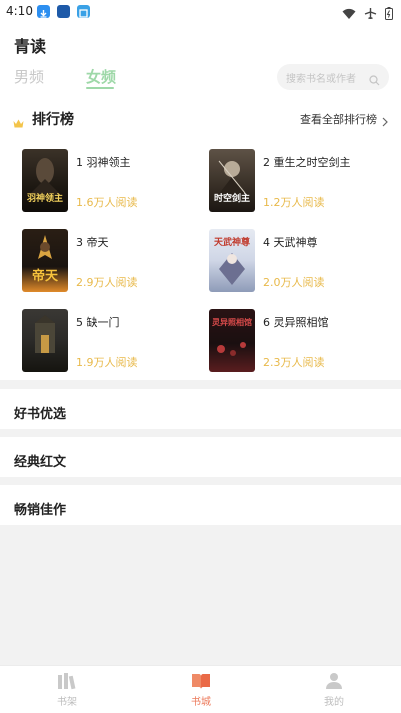 This screenshot has height=713, width=401. What do you see at coordinates (107, 362) in the screenshot?
I see `book-read-count: 1.9万人阅读` at bounding box center [107, 362].